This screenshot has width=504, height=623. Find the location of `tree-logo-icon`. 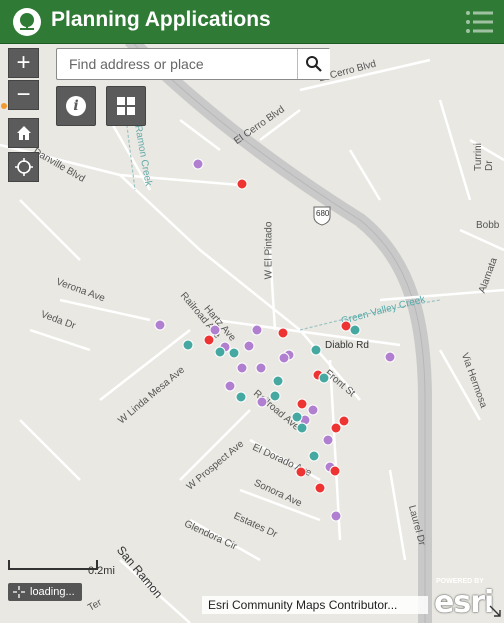

tree-logo-icon is located at coordinates (27, 22).